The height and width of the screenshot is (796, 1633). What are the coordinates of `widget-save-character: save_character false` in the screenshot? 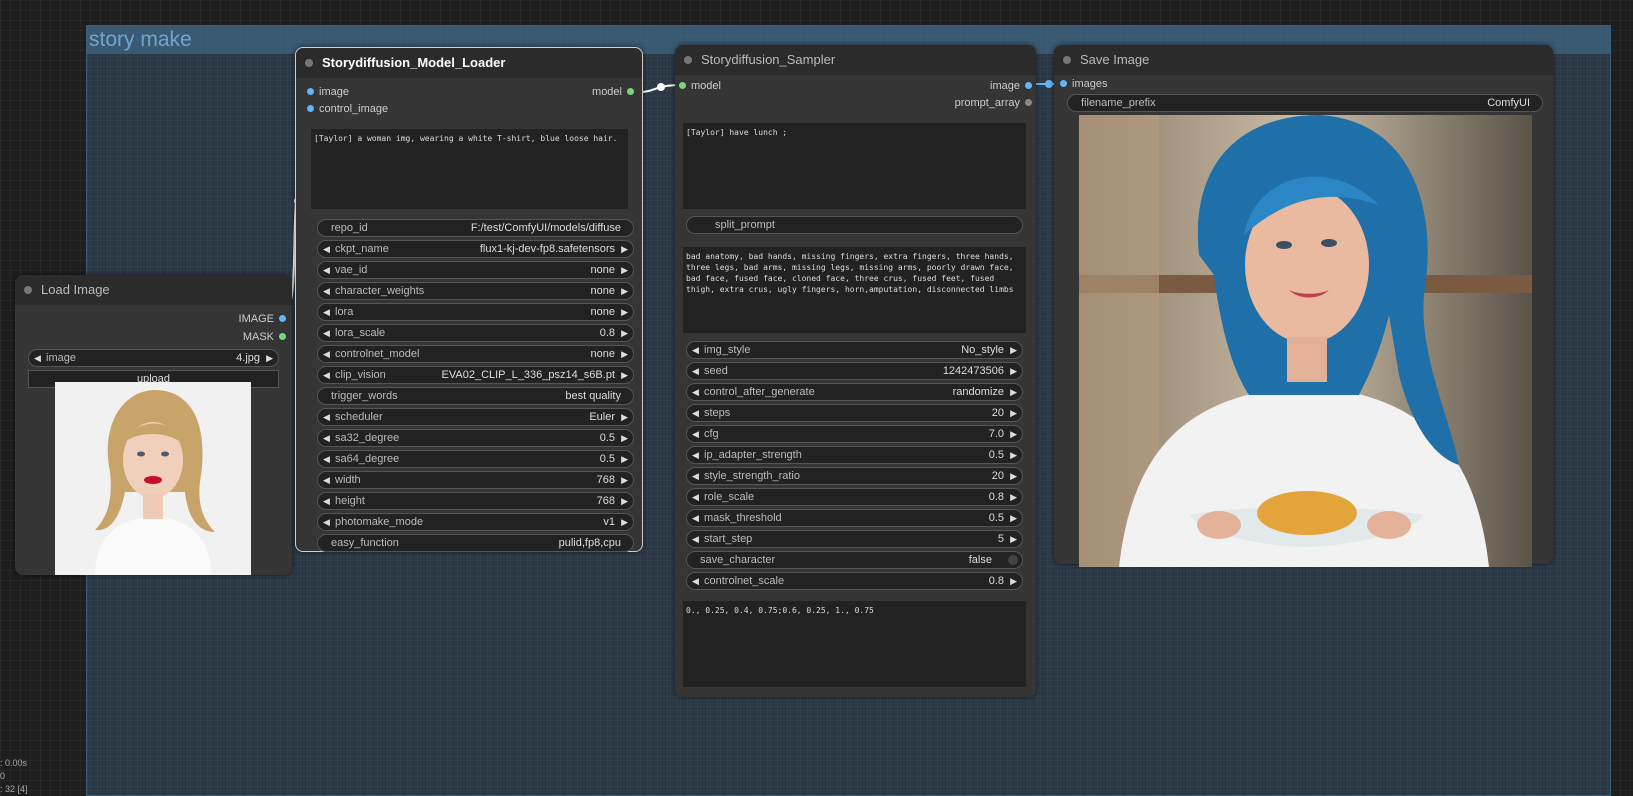 It's located at (854, 560).